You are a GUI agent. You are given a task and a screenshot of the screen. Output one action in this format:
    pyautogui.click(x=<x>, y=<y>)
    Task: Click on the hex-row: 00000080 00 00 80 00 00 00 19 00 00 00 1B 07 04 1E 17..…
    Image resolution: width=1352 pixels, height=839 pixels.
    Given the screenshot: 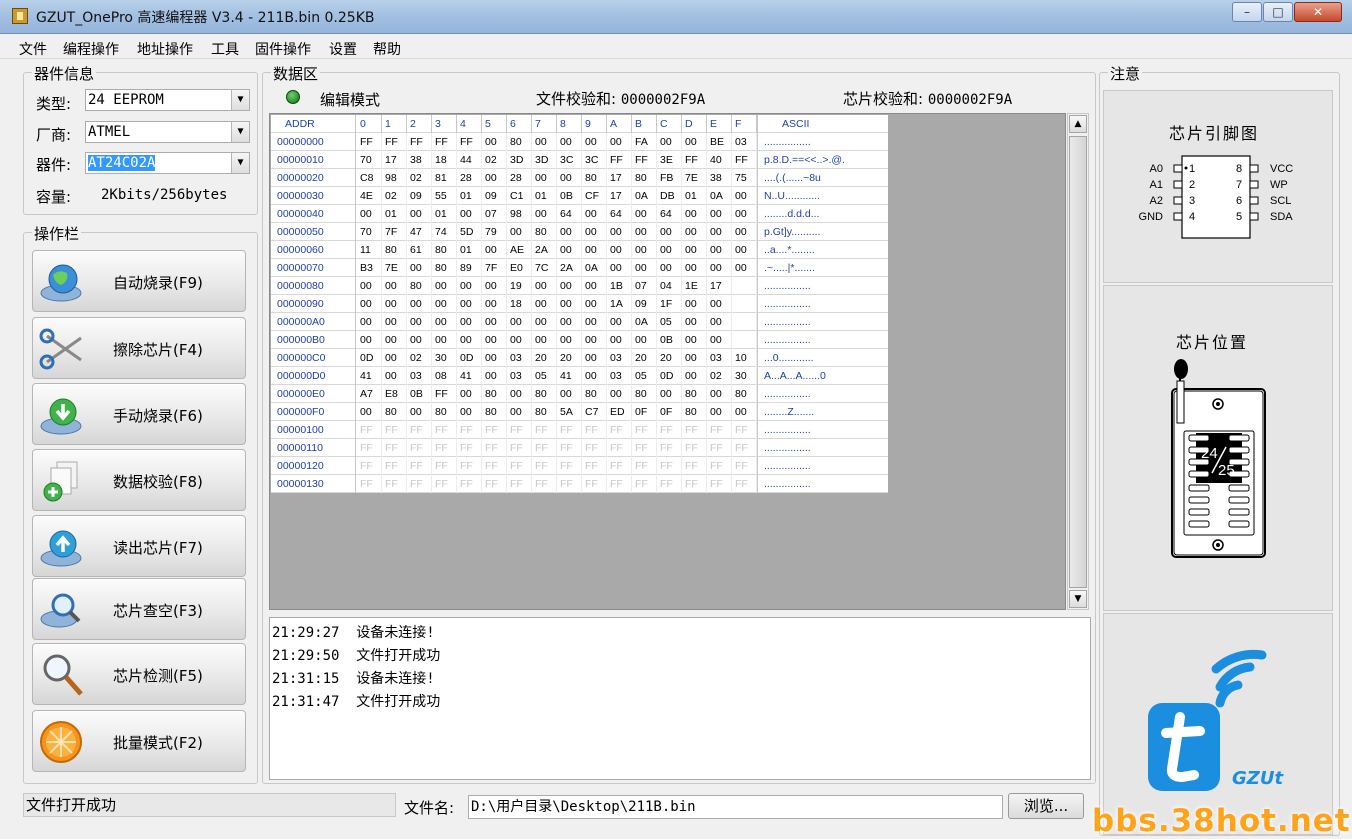 What is the action you would take?
    pyautogui.click(x=579, y=286)
    